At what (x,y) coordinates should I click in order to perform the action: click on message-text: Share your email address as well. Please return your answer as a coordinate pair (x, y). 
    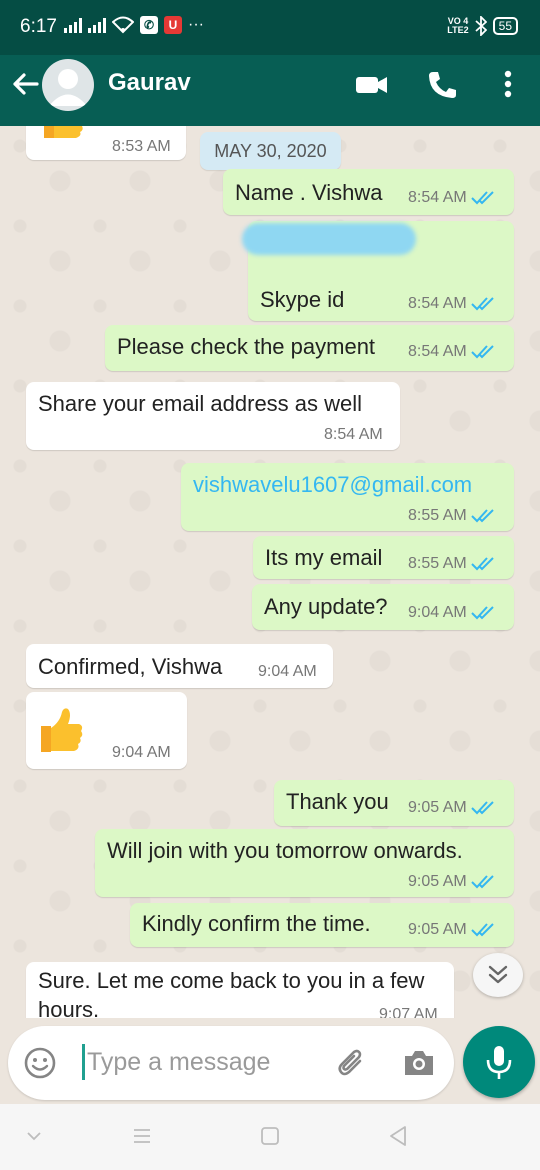
    Looking at the image, I should click on (200, 403).